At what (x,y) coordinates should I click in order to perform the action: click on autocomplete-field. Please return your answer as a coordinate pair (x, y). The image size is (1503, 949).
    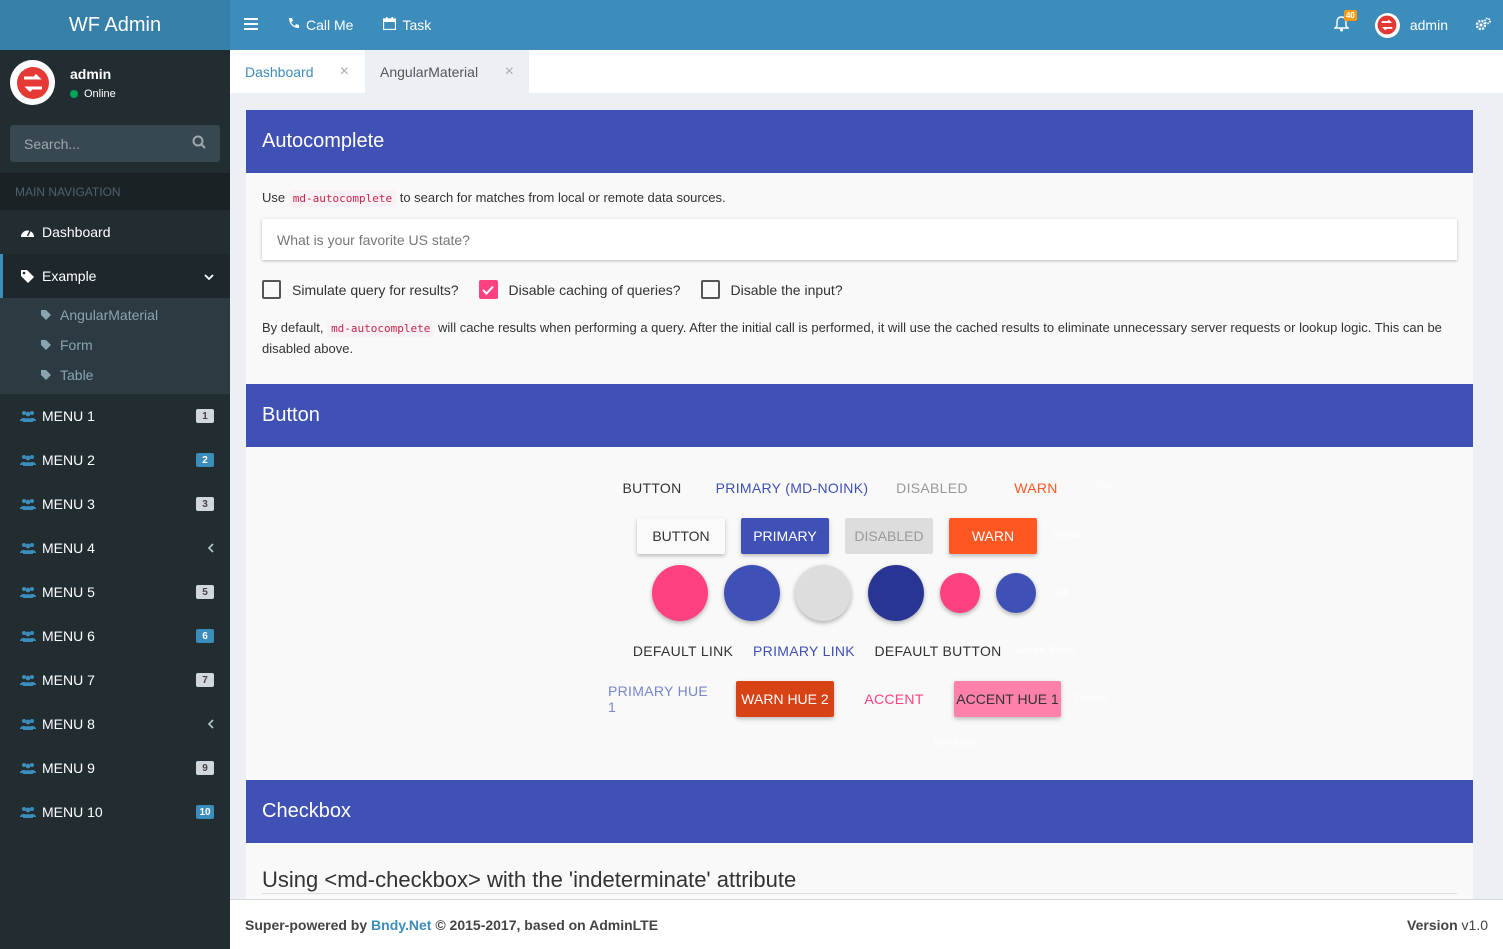
    Looking at the image, I should click on (859, 239).